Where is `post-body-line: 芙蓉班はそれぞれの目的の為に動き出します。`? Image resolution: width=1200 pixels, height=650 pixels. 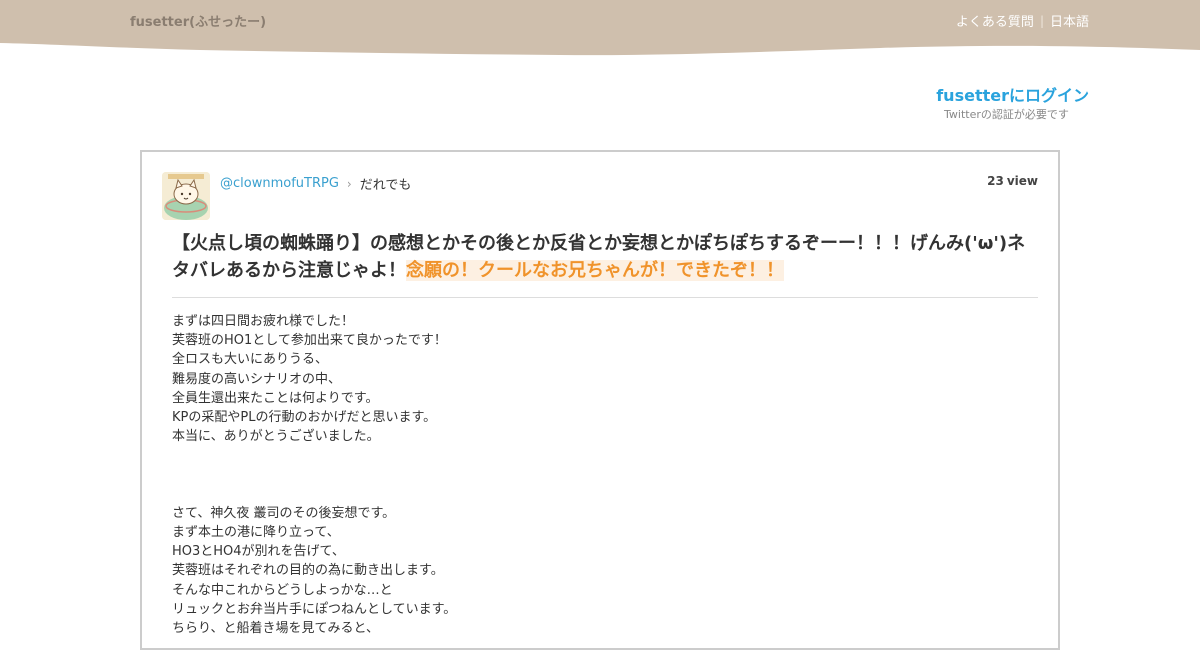
post-body-line: 芙蓉班はそれぞれの目的の為に動き出します。 is located at coordinates (308, 571).